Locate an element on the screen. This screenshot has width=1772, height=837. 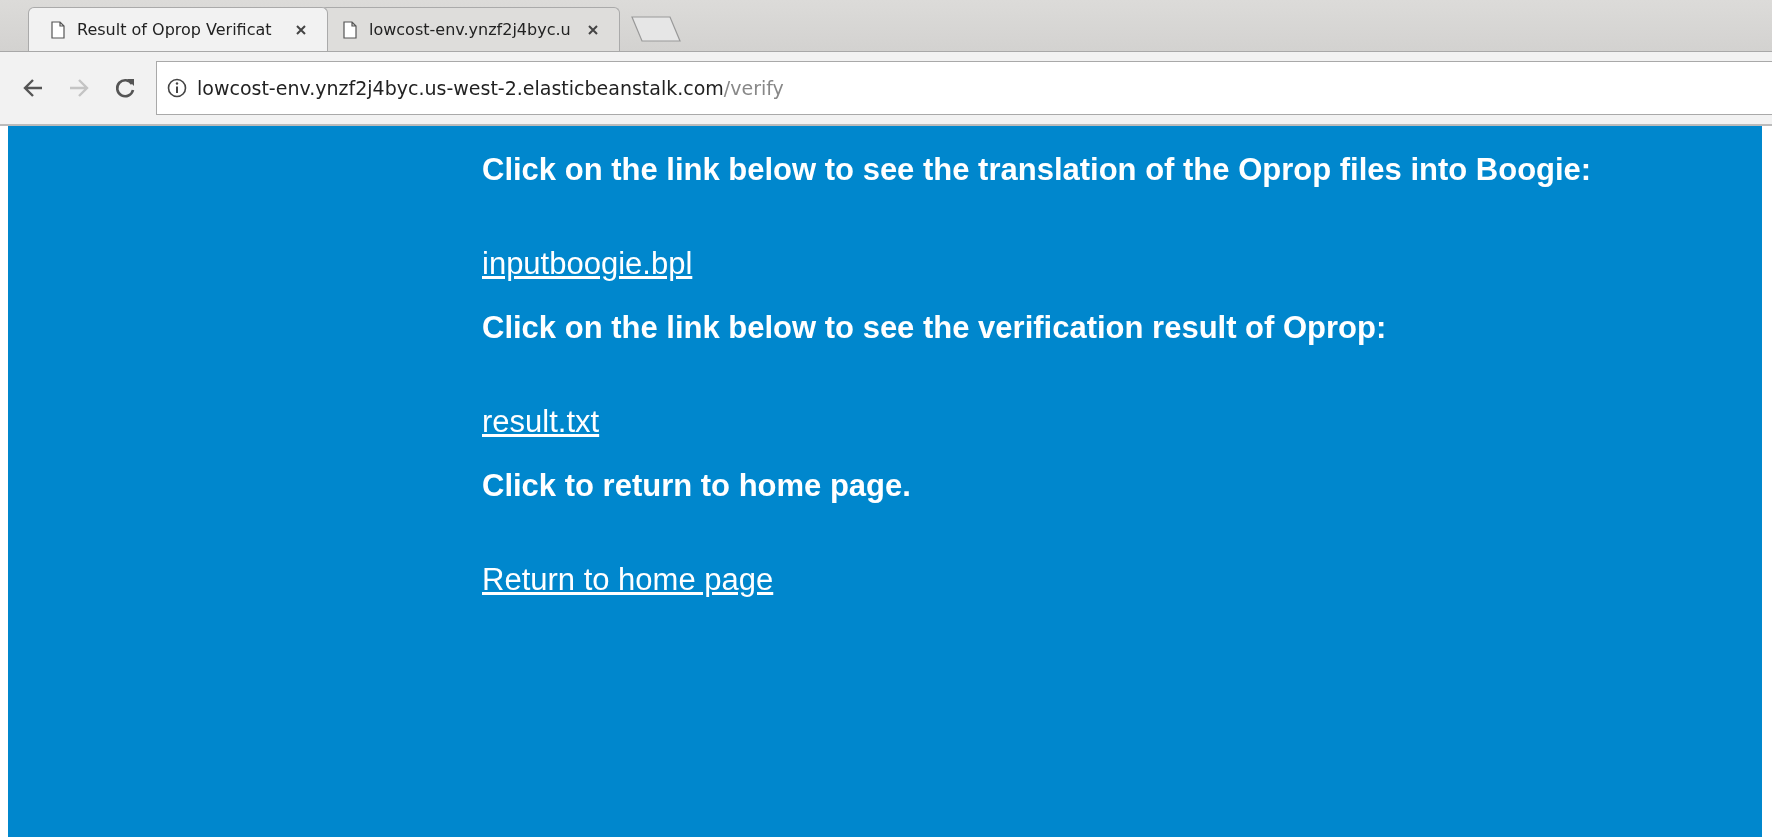
tab-title: Result of Oprop Verificat is located at coordinates (175, 29).